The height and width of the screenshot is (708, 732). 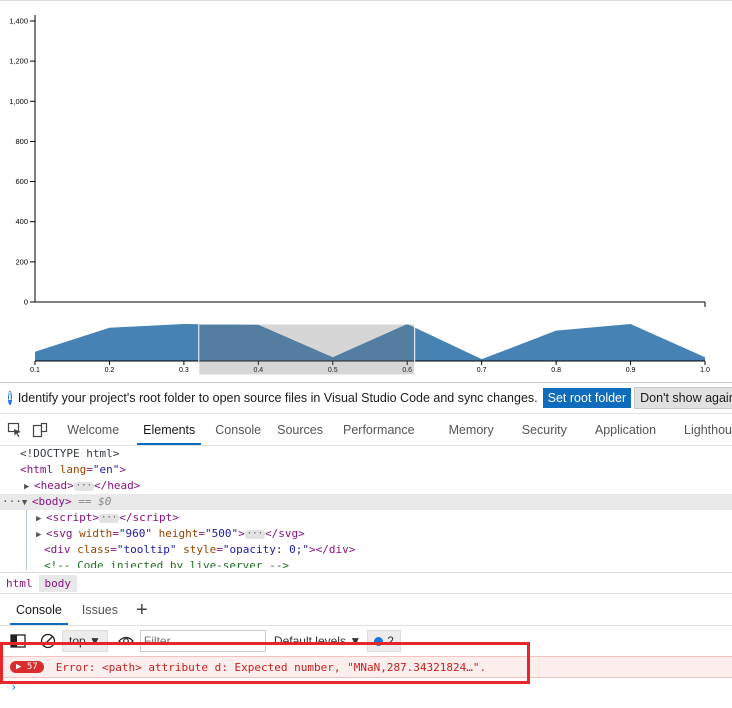 I want to click on log-levels-label: Default levels, so click(x=309, y=641).